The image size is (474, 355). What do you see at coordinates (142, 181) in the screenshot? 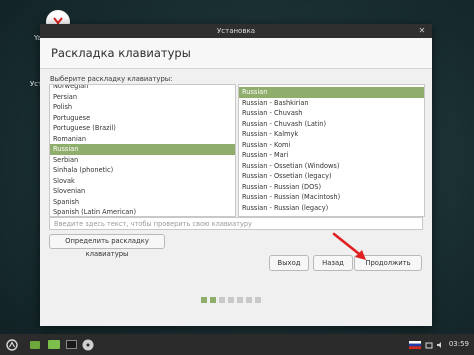
I see `list-item: Slovak` at bounding box center [142, 181].